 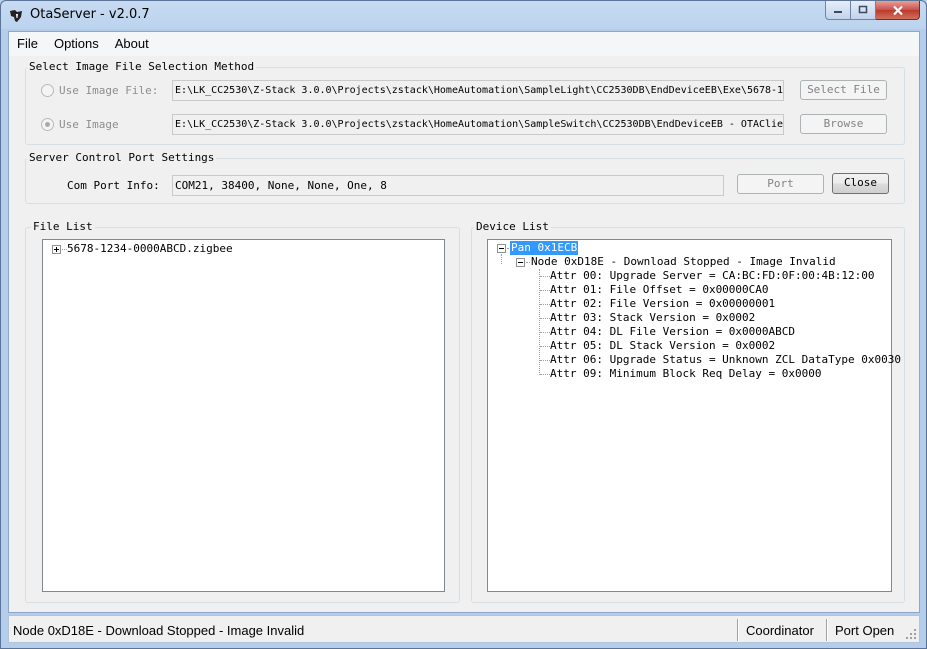 I want to click on attr-node: Attr 01: File Offset = 0x00000CA0, so click(x=659, y=290).